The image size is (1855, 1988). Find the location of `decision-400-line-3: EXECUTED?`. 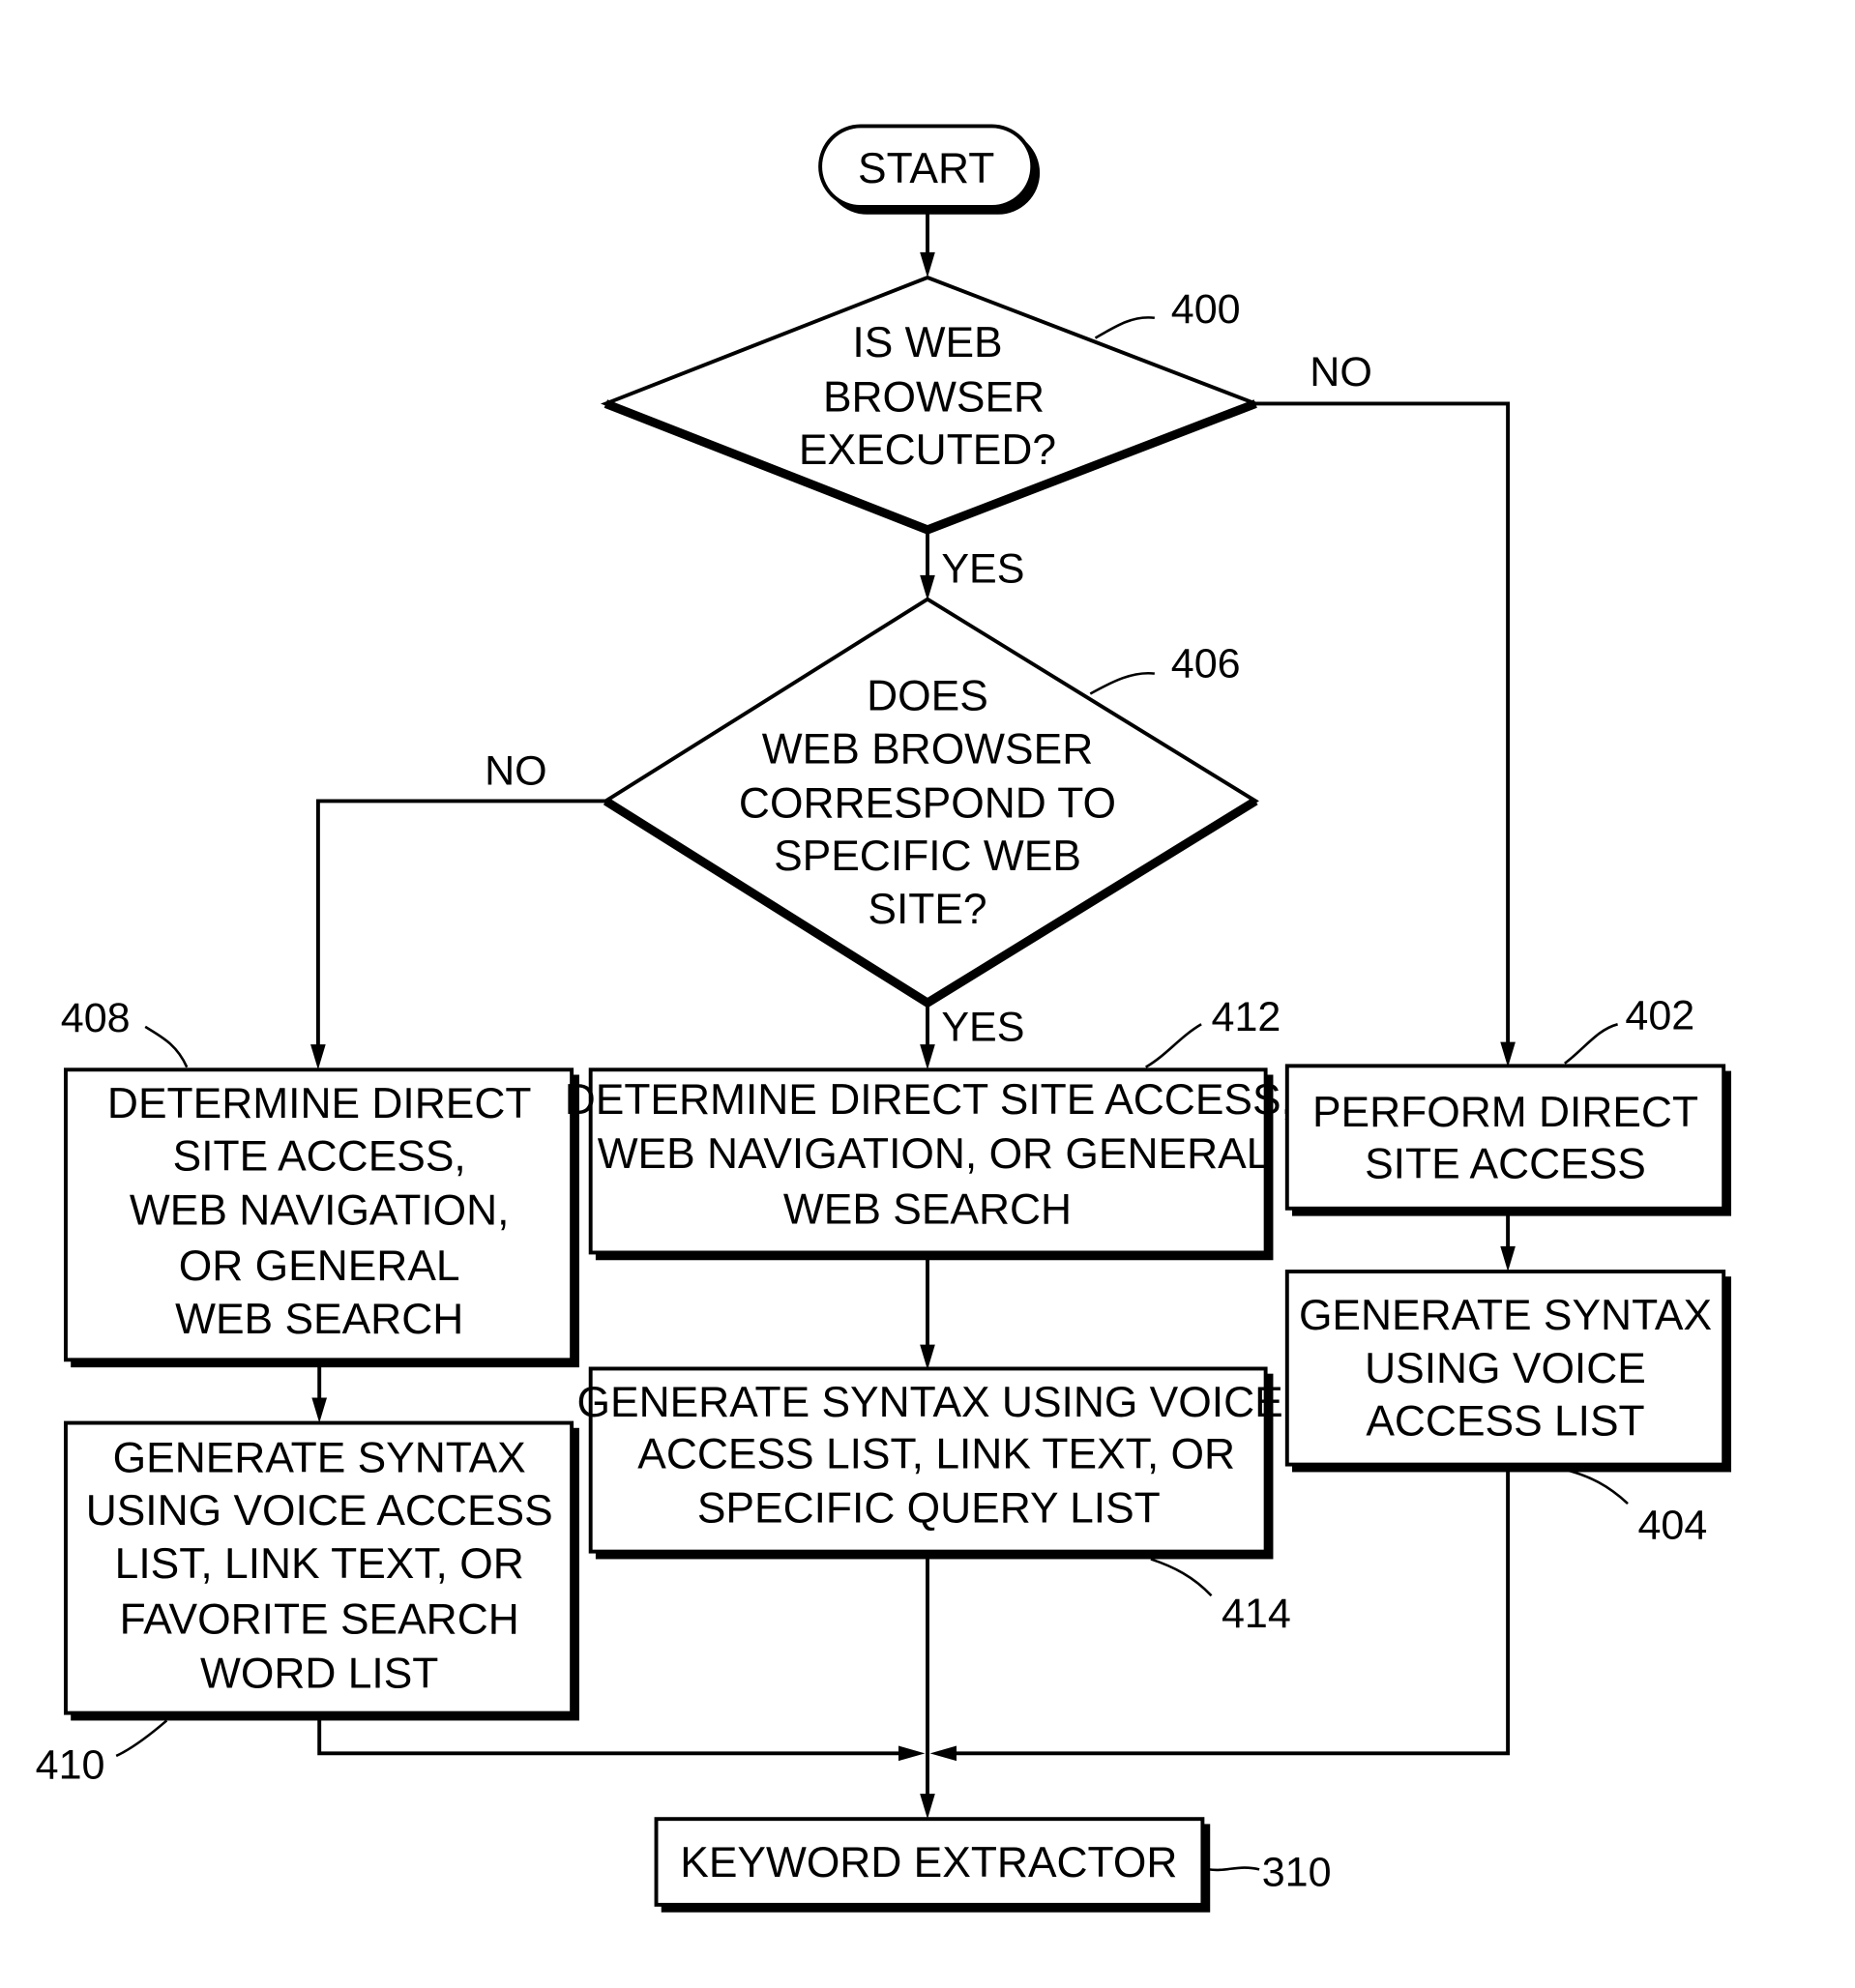

decision-400-line-3: EXECUTED? is located at coordinates (927, 450).